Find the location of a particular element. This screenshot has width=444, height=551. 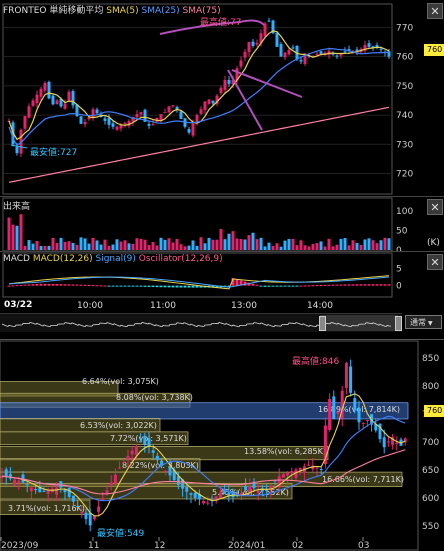

close-macd-panel-button: ✕ is located at coordinates (435, 262).